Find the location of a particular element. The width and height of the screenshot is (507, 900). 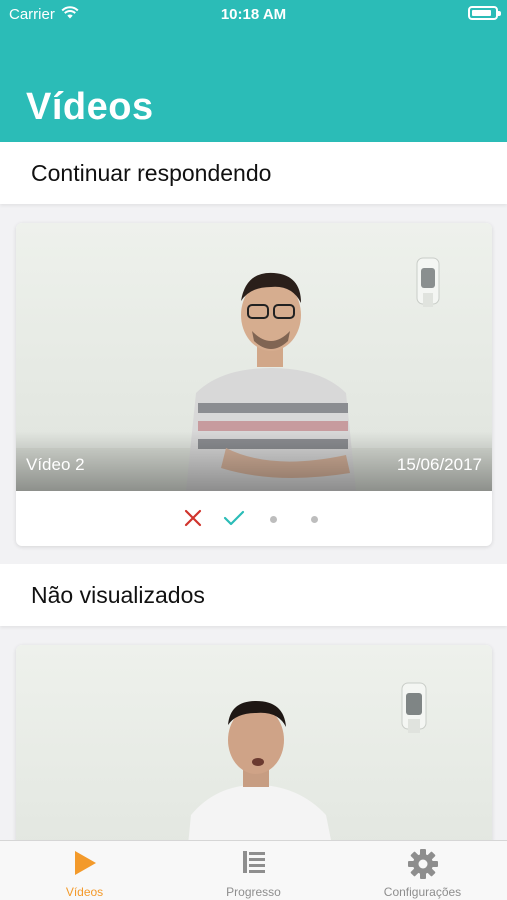

tab-label: Progresso is located at coordinates (253, 892).